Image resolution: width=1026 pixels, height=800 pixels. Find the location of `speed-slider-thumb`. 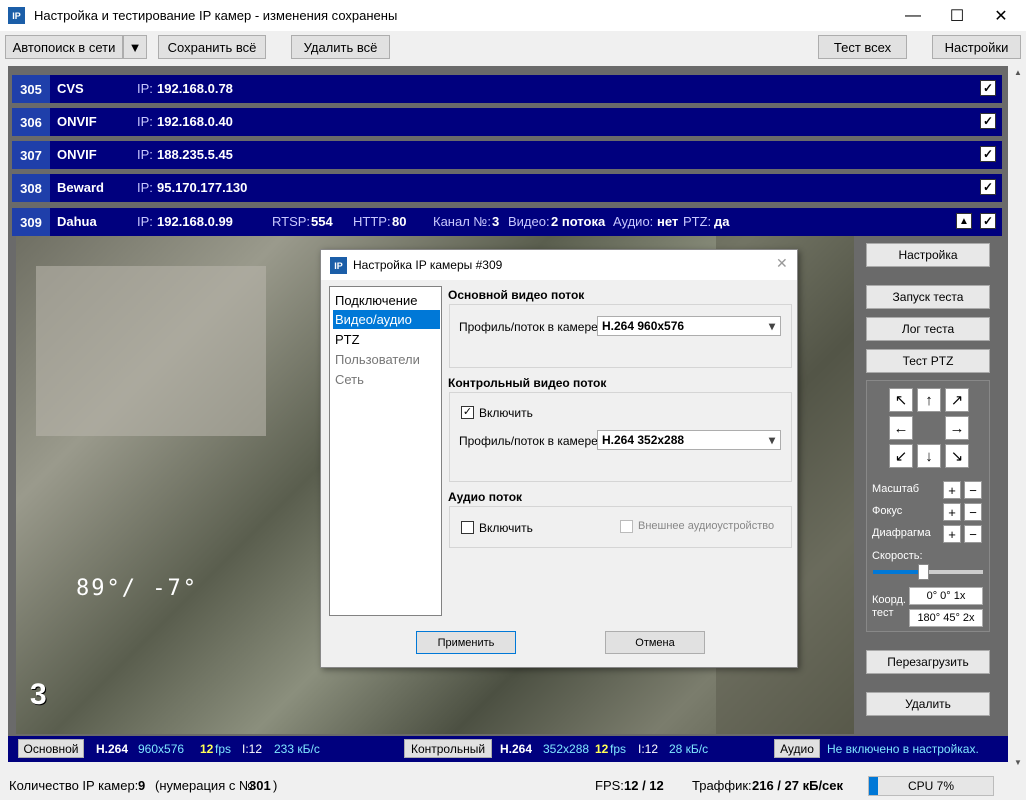

speed-slider-thumb is located at coordinates (923, 572).